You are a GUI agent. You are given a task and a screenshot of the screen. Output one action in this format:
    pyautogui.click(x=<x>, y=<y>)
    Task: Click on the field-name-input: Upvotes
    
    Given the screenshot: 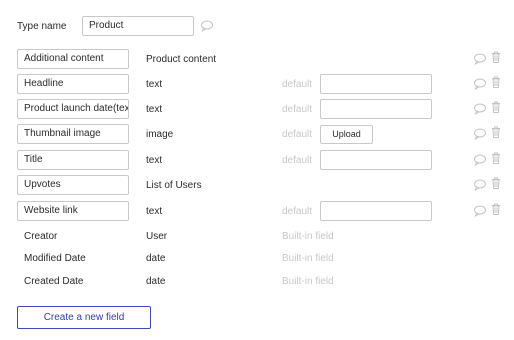 What is the action you would take?
    pyautogui.click(x=73, y=185)
    